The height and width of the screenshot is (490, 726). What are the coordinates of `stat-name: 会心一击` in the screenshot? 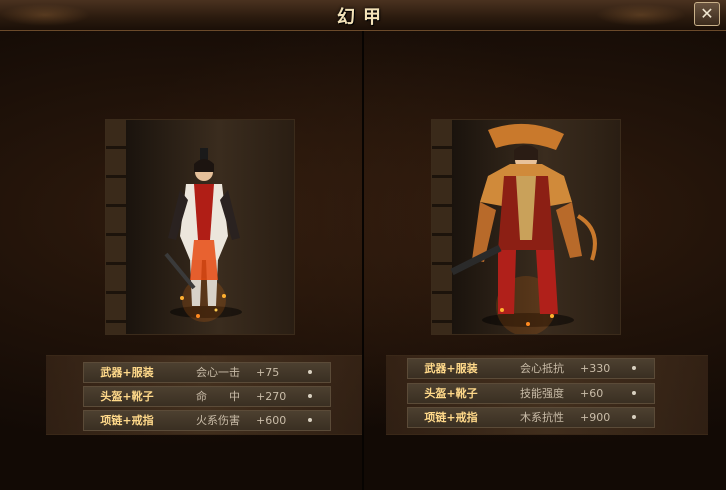 It's located at (218, 372).